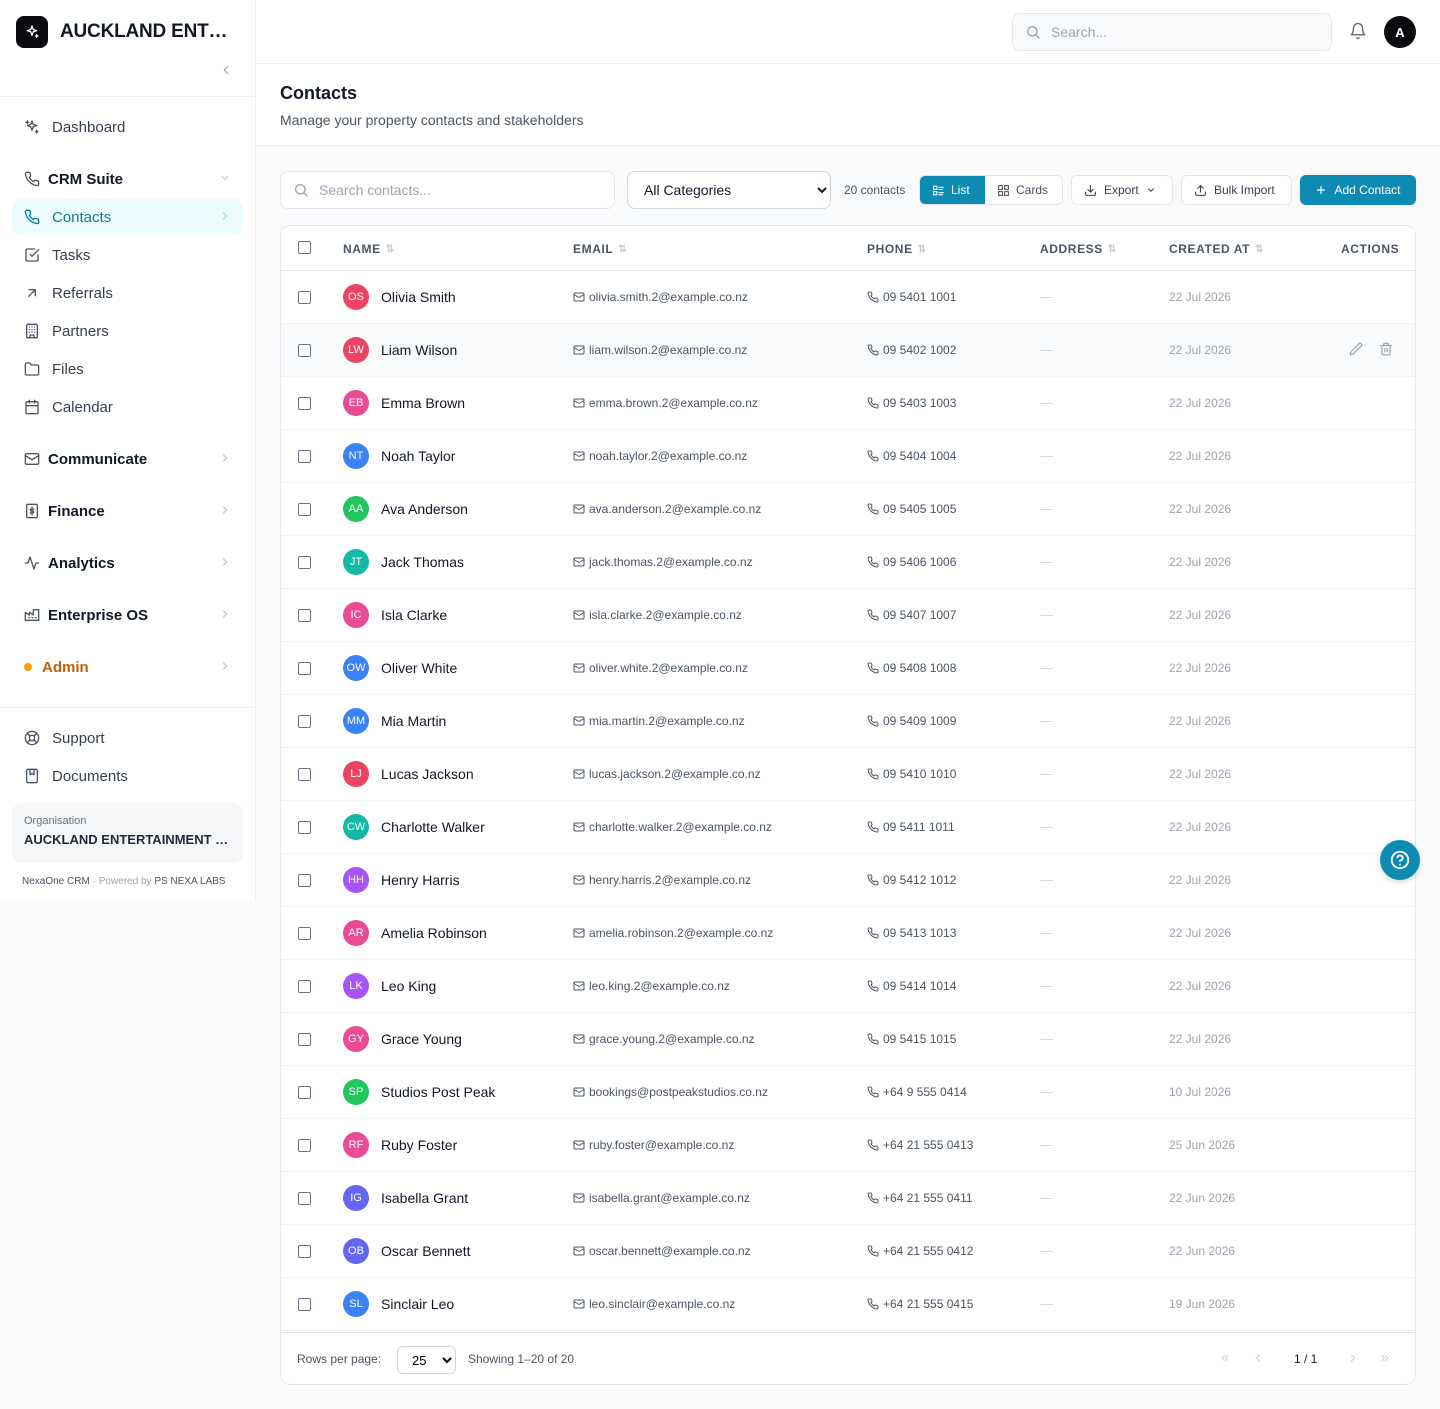 The width and height of the screenshot is (1440, 1409). I want to click on contact-phone: +64 21 555 0412, so click(920, 1251).